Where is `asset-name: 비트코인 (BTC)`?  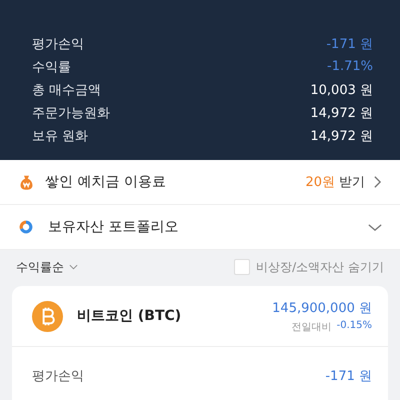 asset-name: 비트코인 (BTC) is located at coordinates (129, 316).